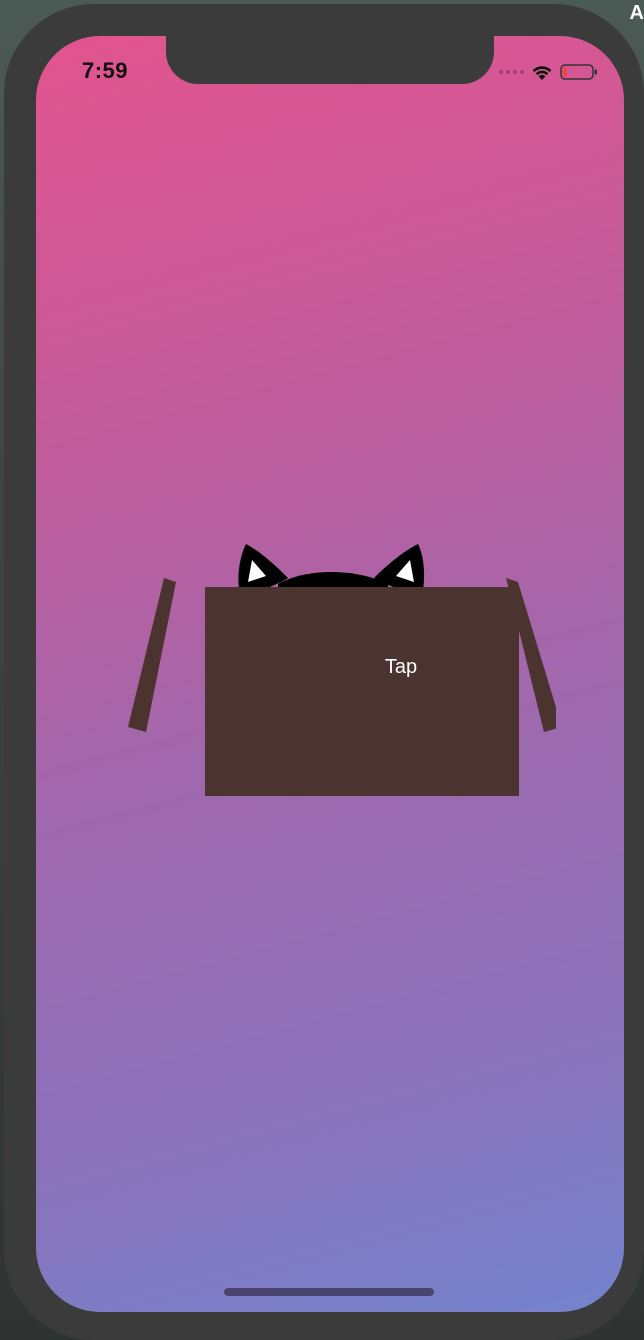  I want to click on device-notch, so click(330, 60).